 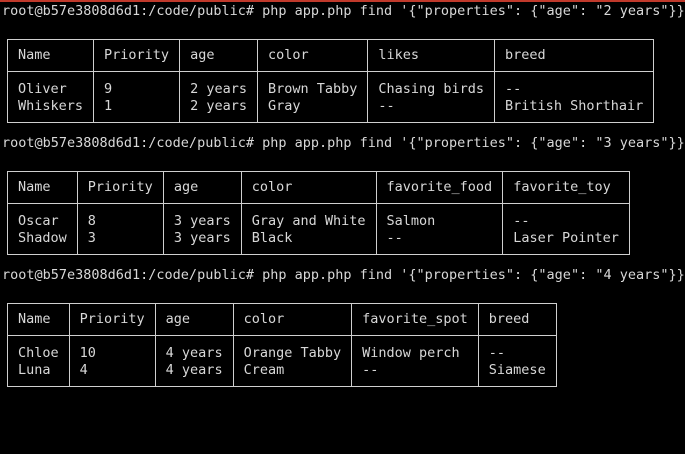 What do you see at coordinates (517, 370) in the screenshot?
I see `cell-value: Siamese` at bounding box center [517, 370].